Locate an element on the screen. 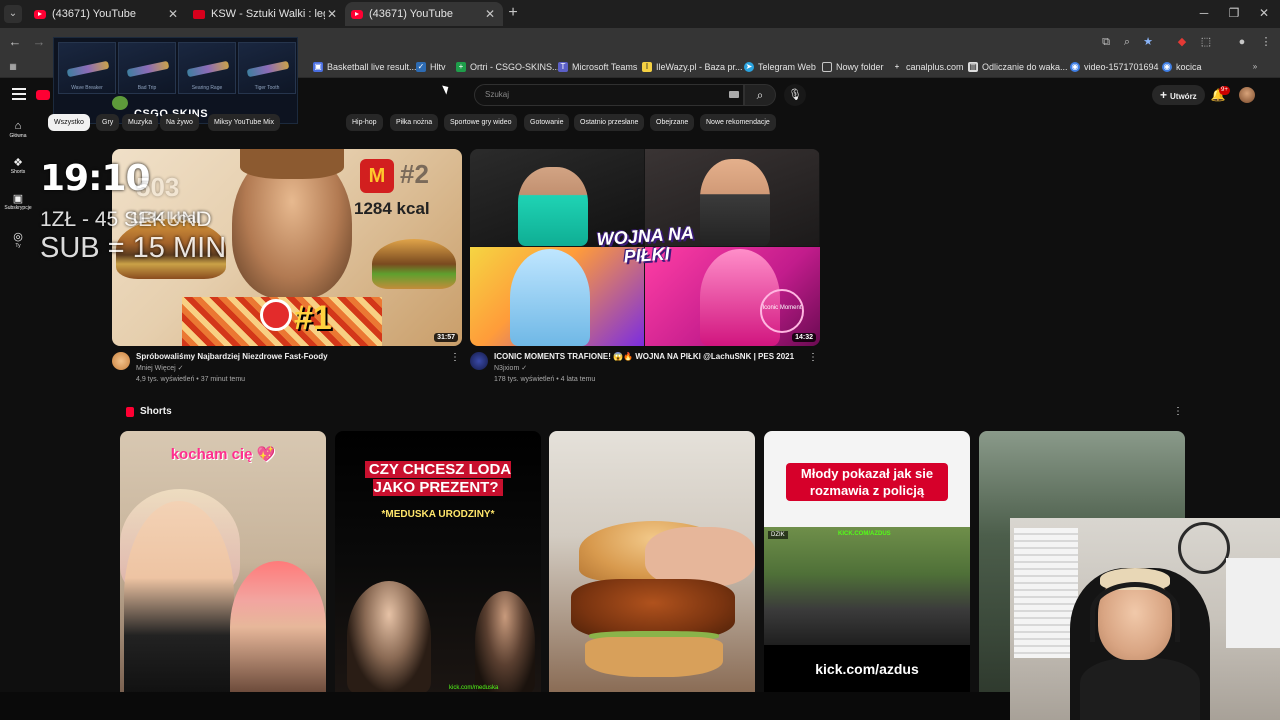  page-icon: ▤ is located at coordinates (973, 67).